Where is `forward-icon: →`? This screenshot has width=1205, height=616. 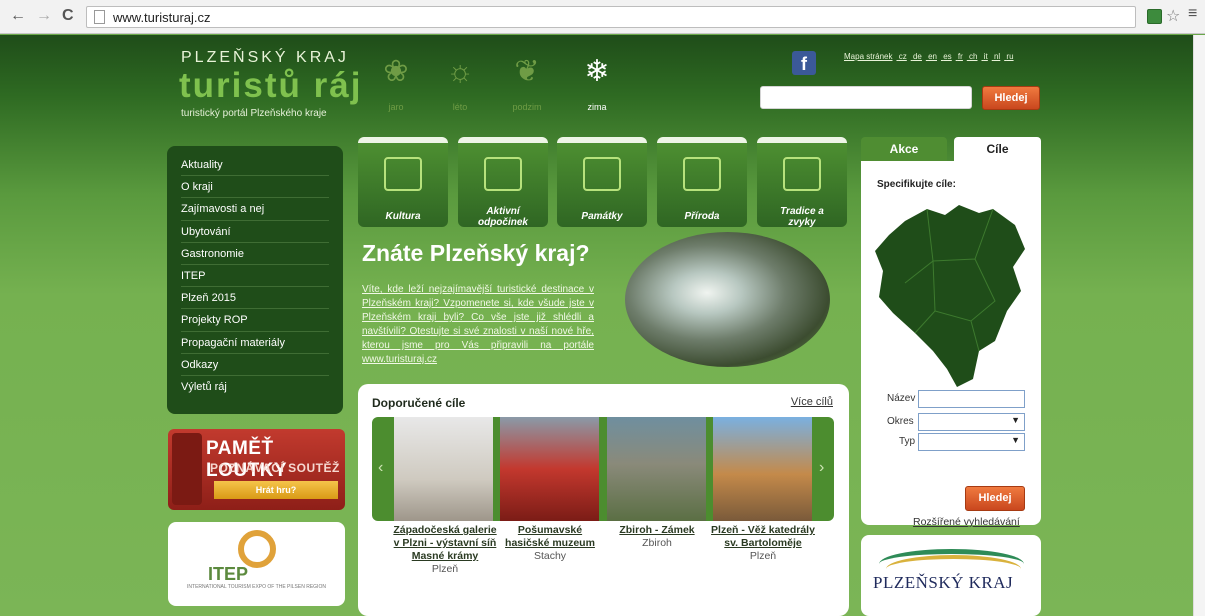
forward-icon: → is located at coordinates (44, 16).